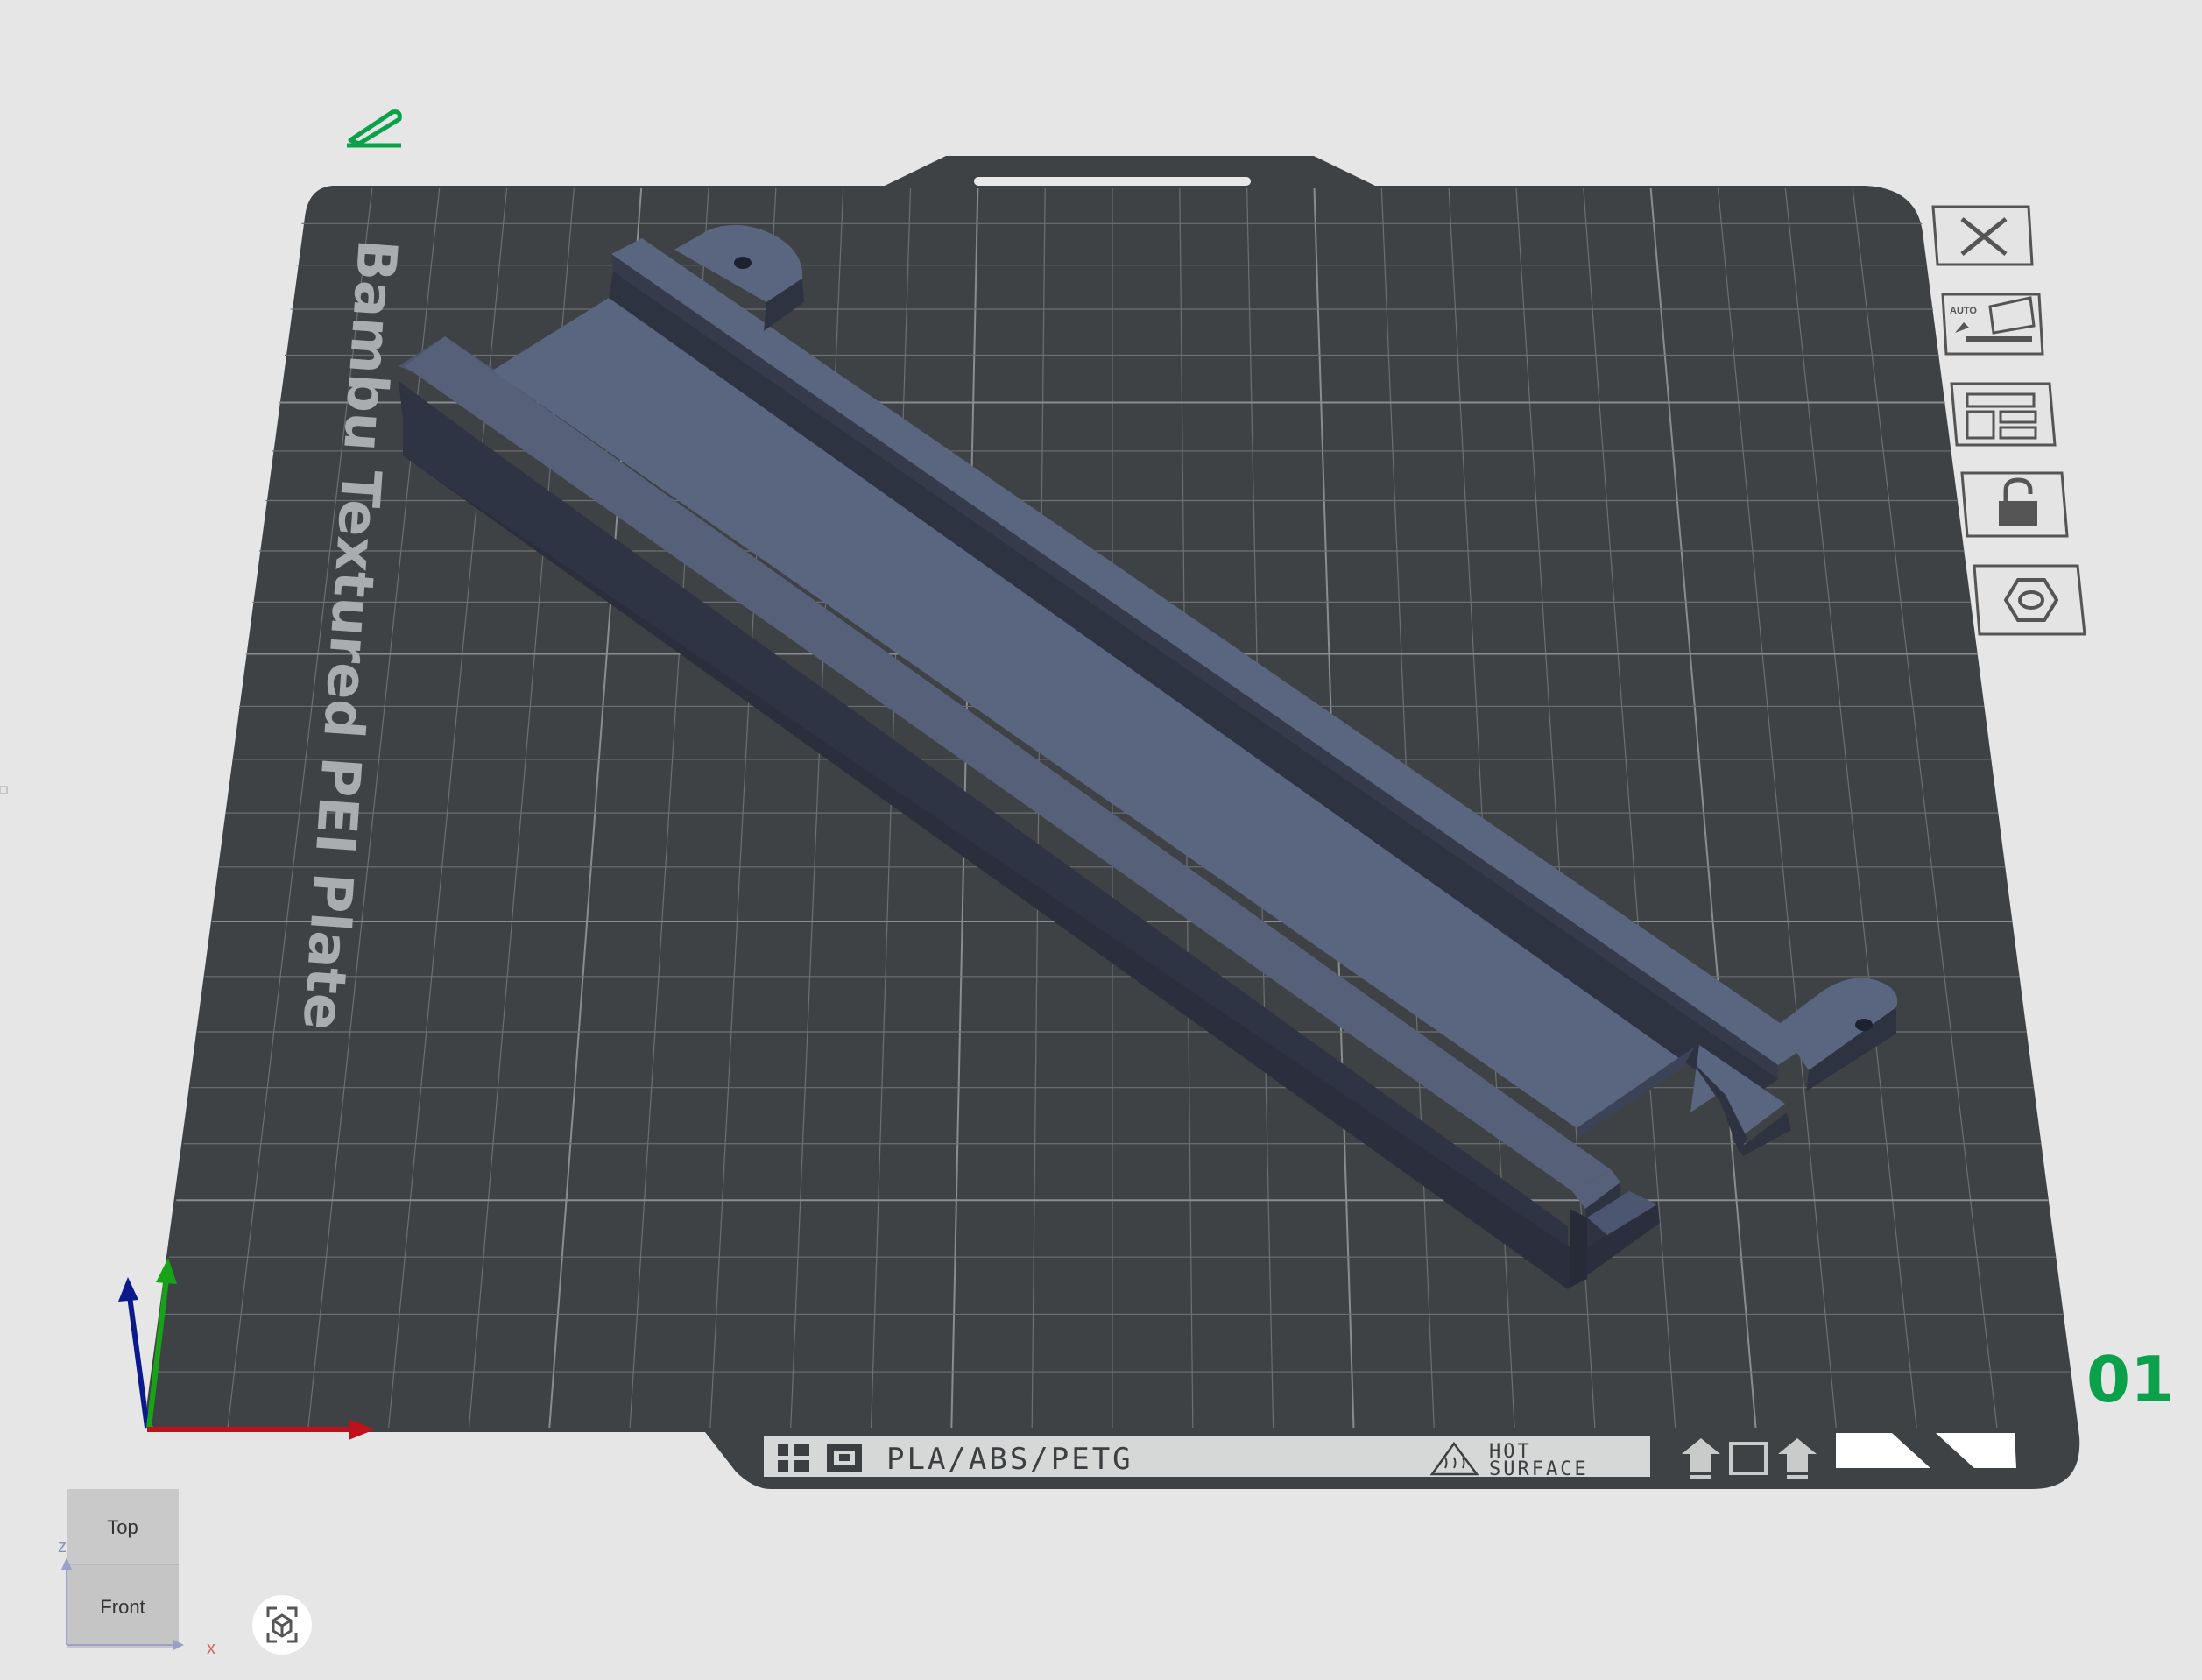 The width and height of the screenshot is (2202, 1680). I want to click on close-plate-button, so click(1982, 236).